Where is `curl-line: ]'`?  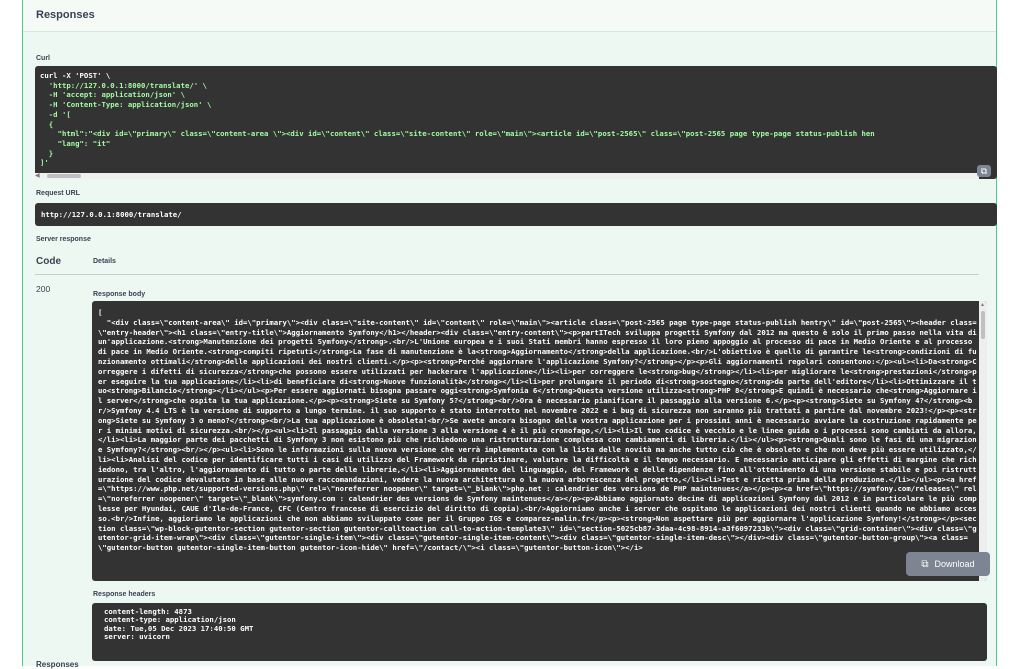
curl-line: ]' is located at coordinates (44, 163).